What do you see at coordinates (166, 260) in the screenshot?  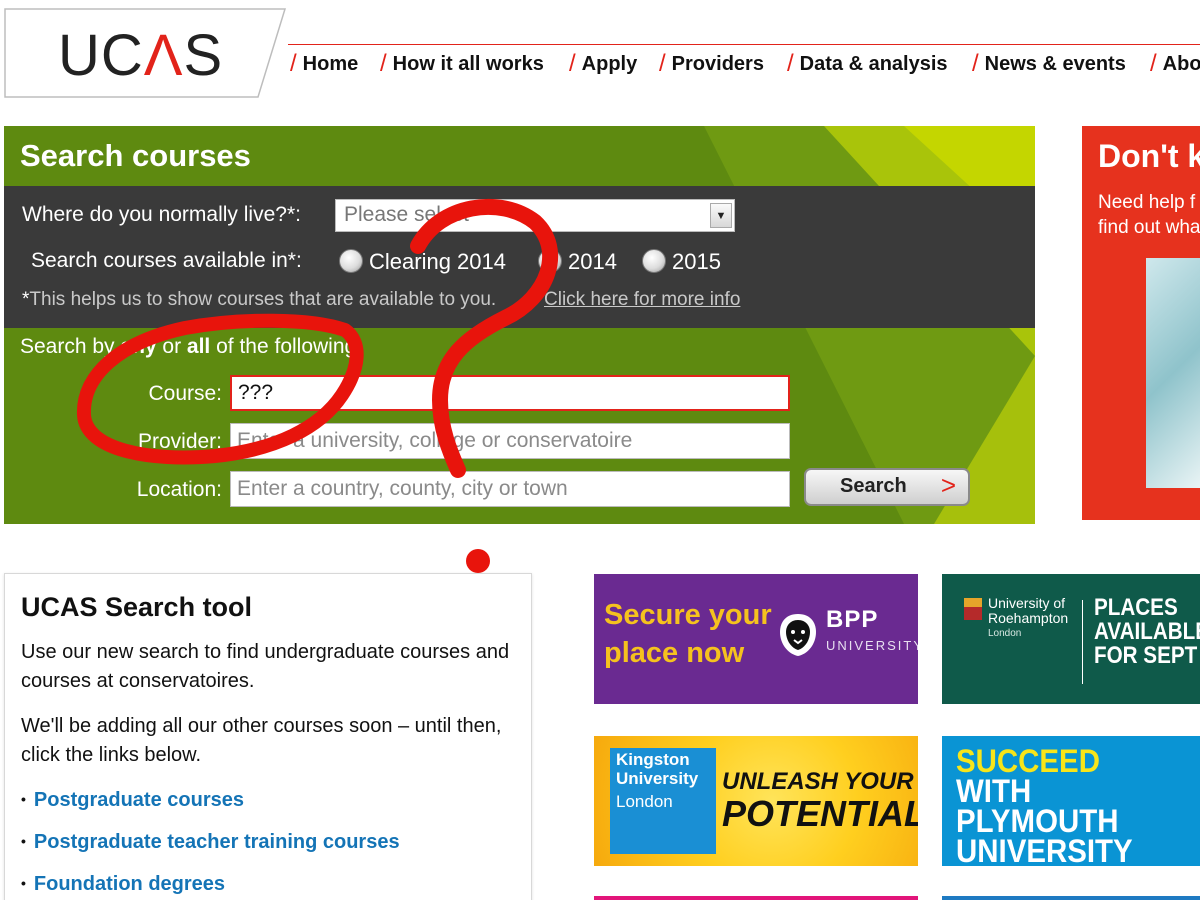 I see `availability-label: Search courses available in*:` at bounding box center [166, 260].